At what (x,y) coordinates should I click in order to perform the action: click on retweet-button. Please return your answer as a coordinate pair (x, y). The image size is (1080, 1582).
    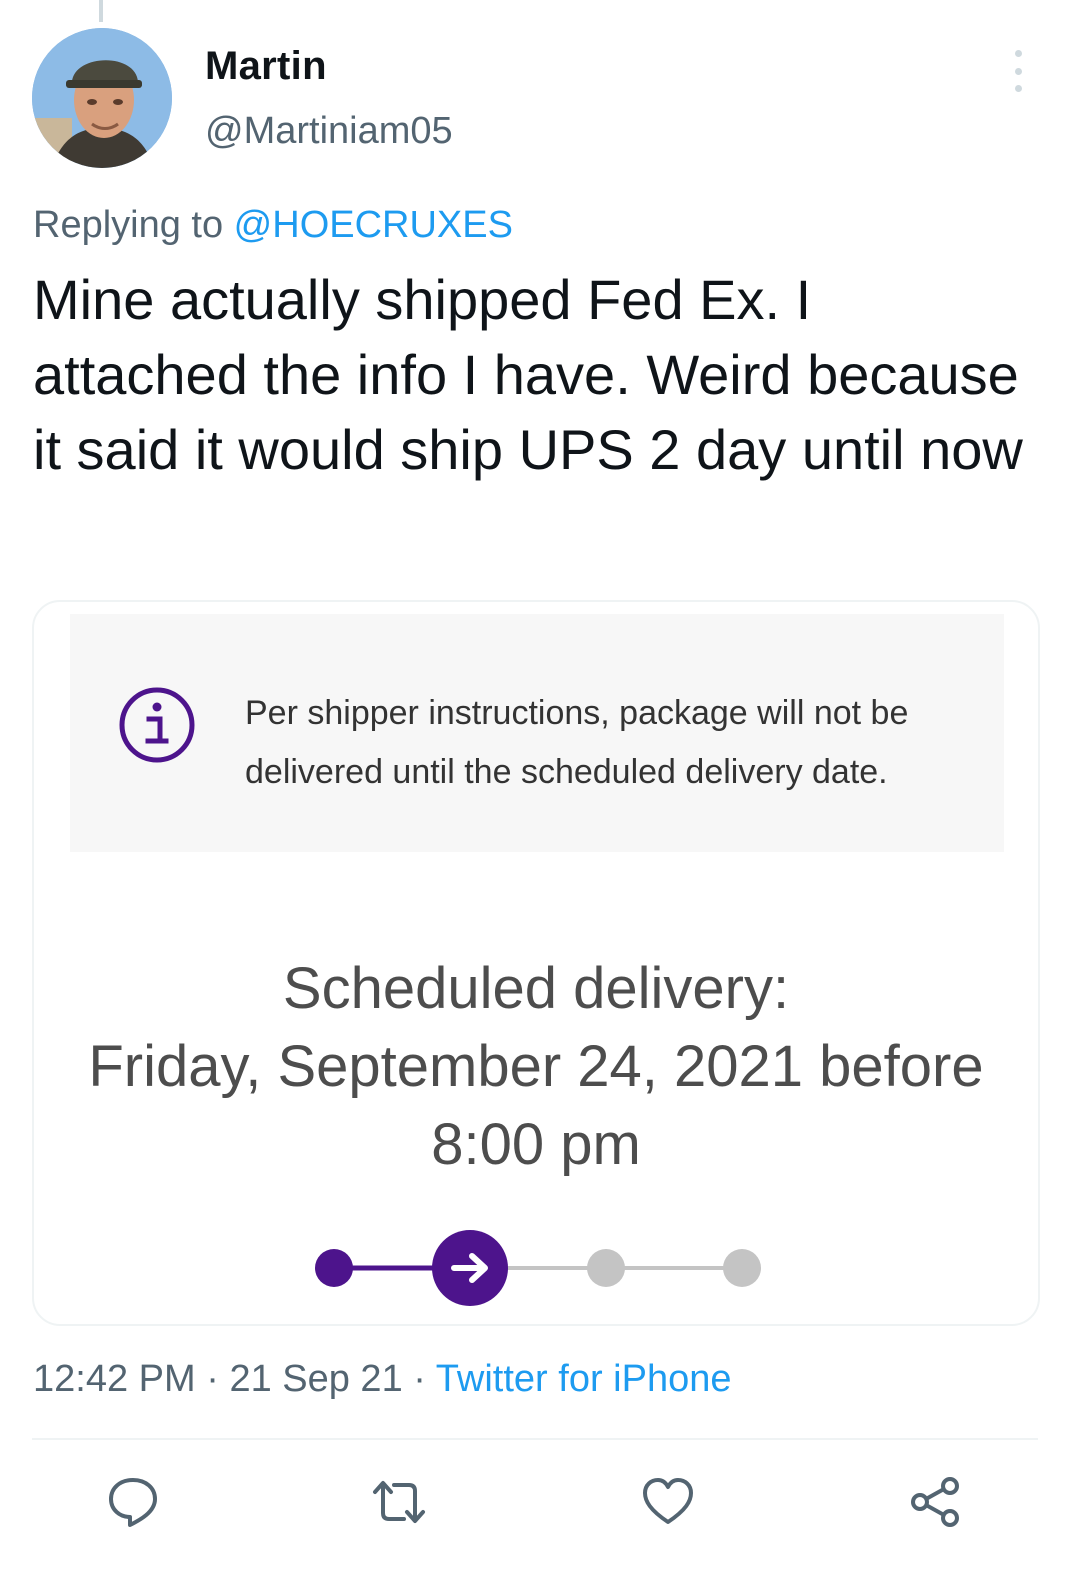
    Looking at the image, I should click on (399, 1502).